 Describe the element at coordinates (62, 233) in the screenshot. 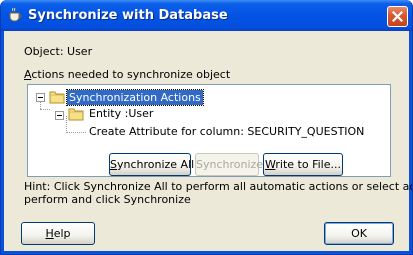

I see `help-label: elp` at that location.